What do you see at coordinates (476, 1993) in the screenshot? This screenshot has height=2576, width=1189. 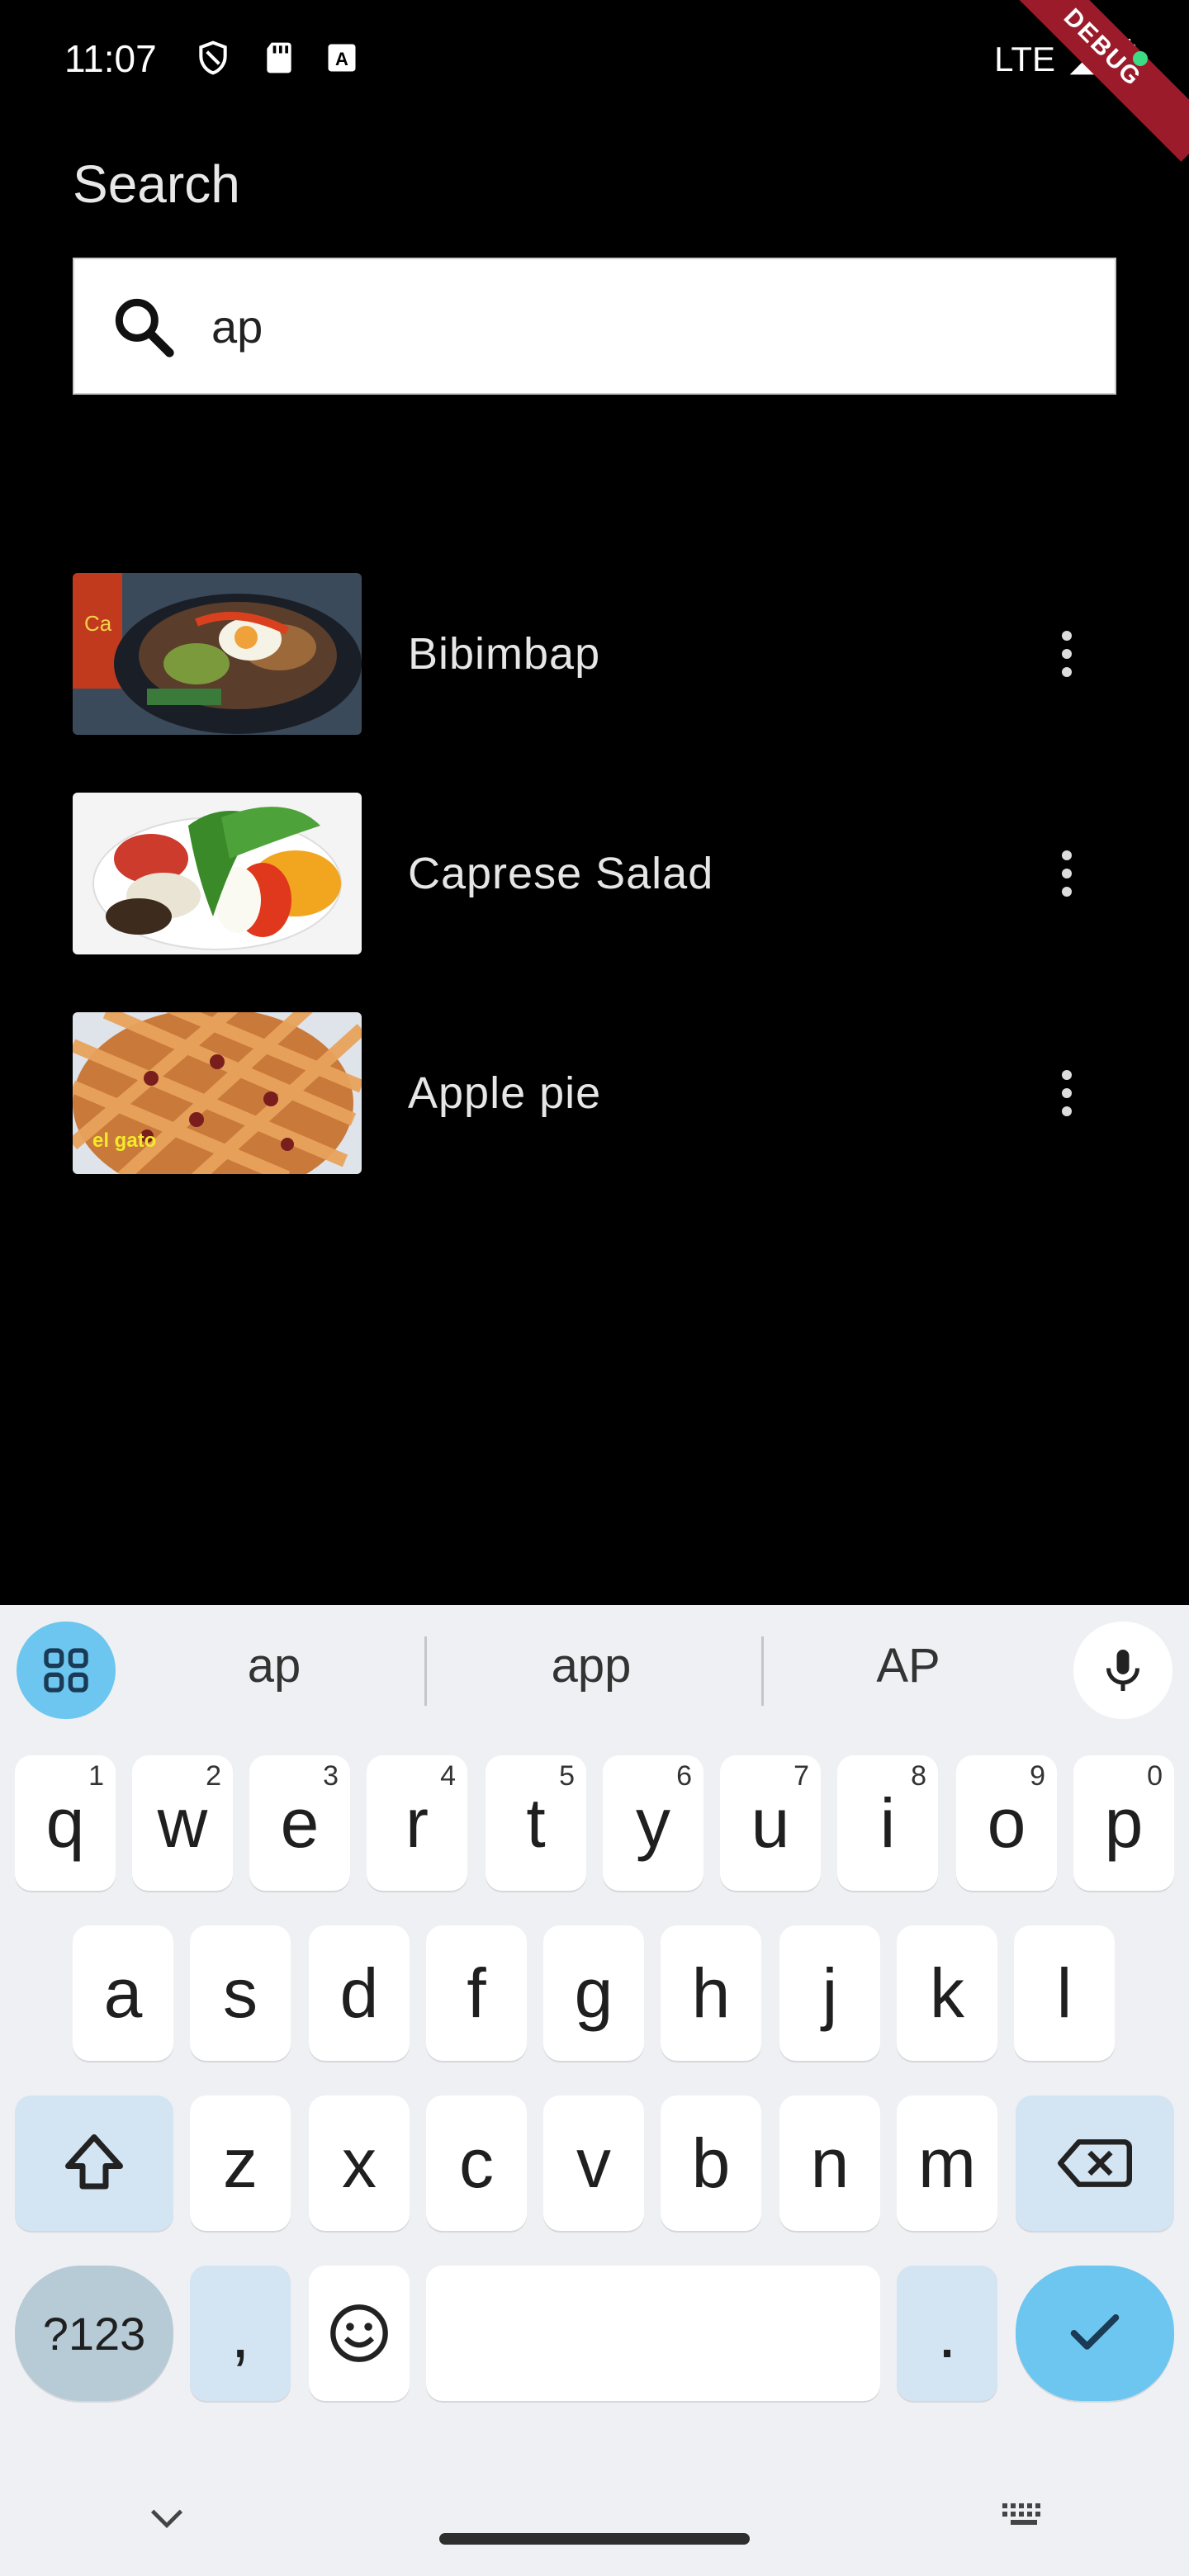 I see `key-f: f` at bounding box center [476, 1993].